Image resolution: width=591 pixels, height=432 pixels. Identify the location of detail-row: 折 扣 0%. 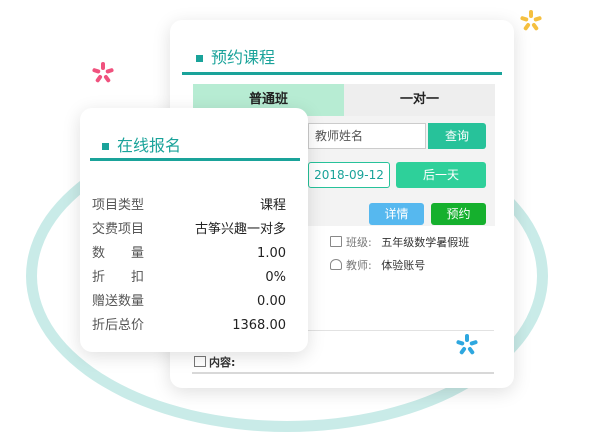
(189, 278).